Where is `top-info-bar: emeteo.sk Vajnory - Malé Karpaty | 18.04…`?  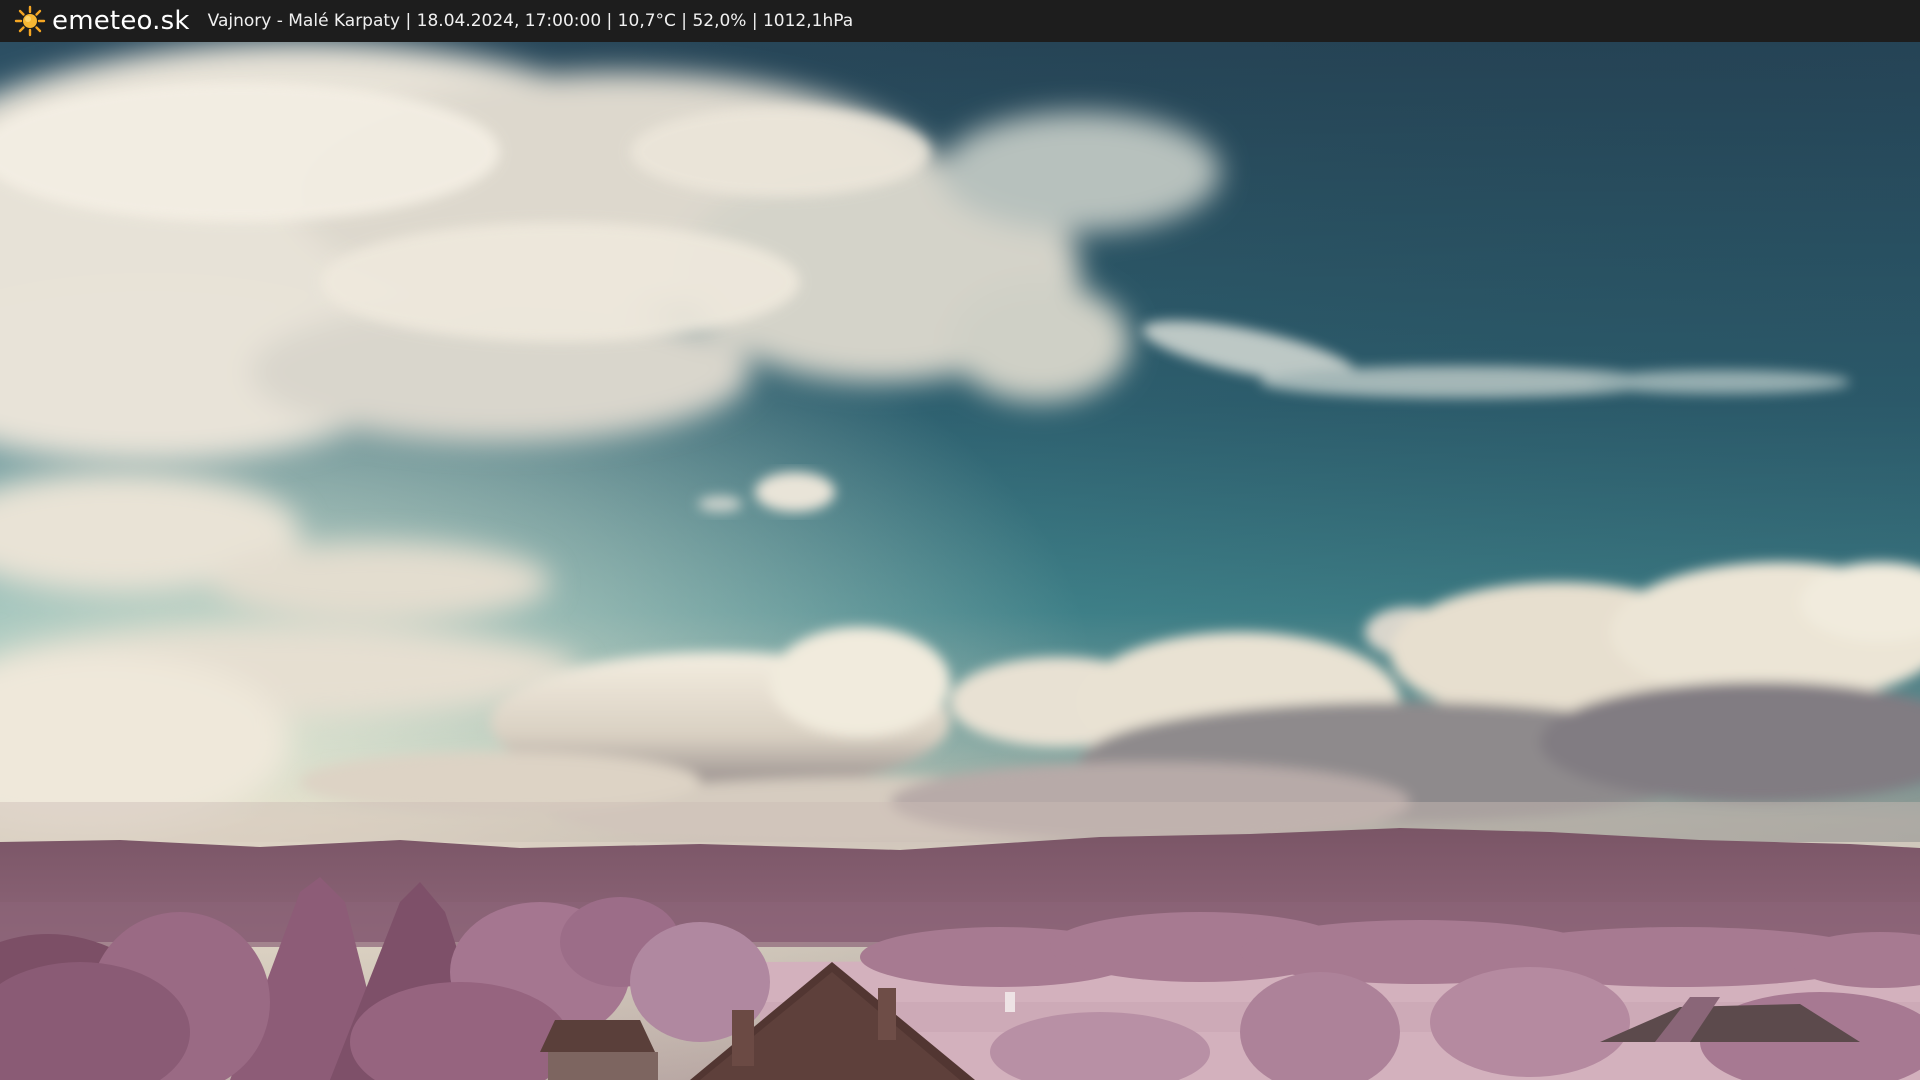 top-info-bar: emeteo.sk Vajnory - Malé Karpaty | 18.04… is located at coordinates (960, 21).